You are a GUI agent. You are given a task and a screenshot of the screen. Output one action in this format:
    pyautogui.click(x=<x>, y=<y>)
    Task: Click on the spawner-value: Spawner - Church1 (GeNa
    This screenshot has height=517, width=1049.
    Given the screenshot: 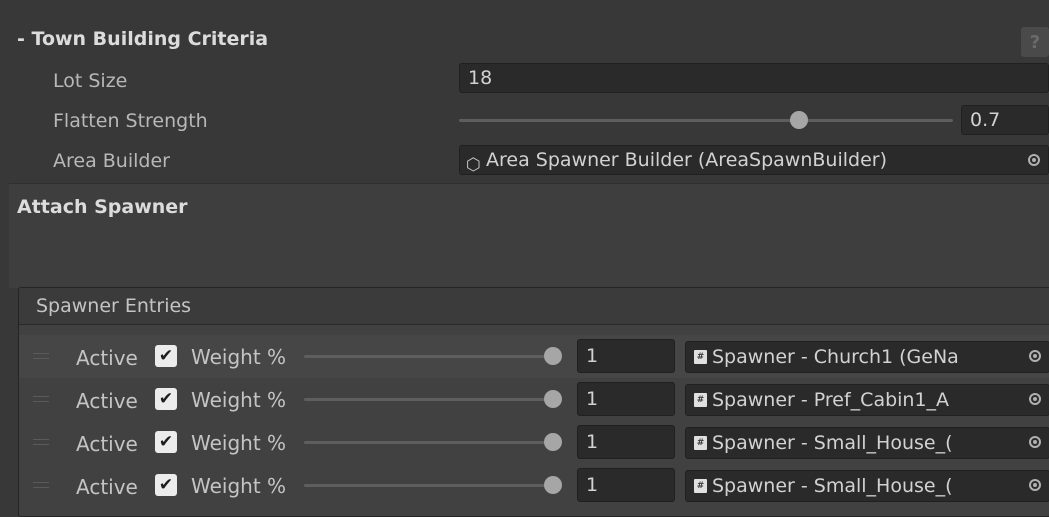 What is the action you would take?
    pyautogui.click(x=835, y=357)
    